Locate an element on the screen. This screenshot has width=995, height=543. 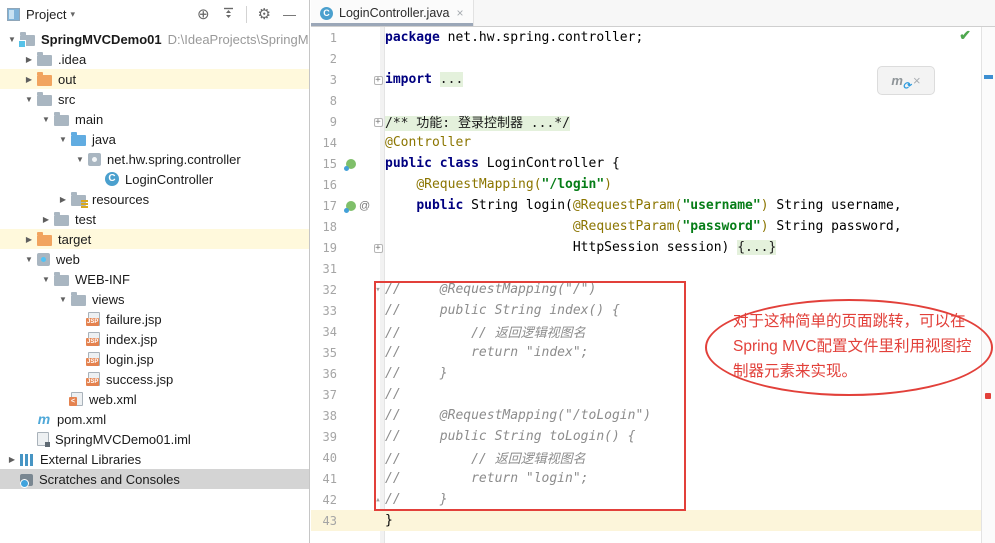
code-line-37: 37 // is located at coordinates (646, 394).